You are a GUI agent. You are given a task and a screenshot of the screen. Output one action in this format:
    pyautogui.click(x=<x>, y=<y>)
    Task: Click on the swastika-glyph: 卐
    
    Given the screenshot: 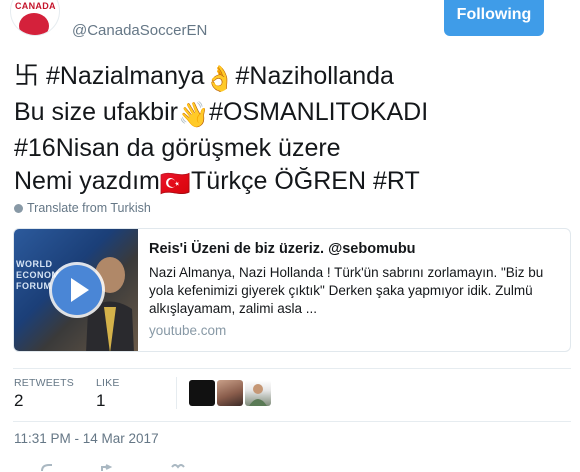 What is the action you would take?
    pyautogui.click(x=27, y=76)
    